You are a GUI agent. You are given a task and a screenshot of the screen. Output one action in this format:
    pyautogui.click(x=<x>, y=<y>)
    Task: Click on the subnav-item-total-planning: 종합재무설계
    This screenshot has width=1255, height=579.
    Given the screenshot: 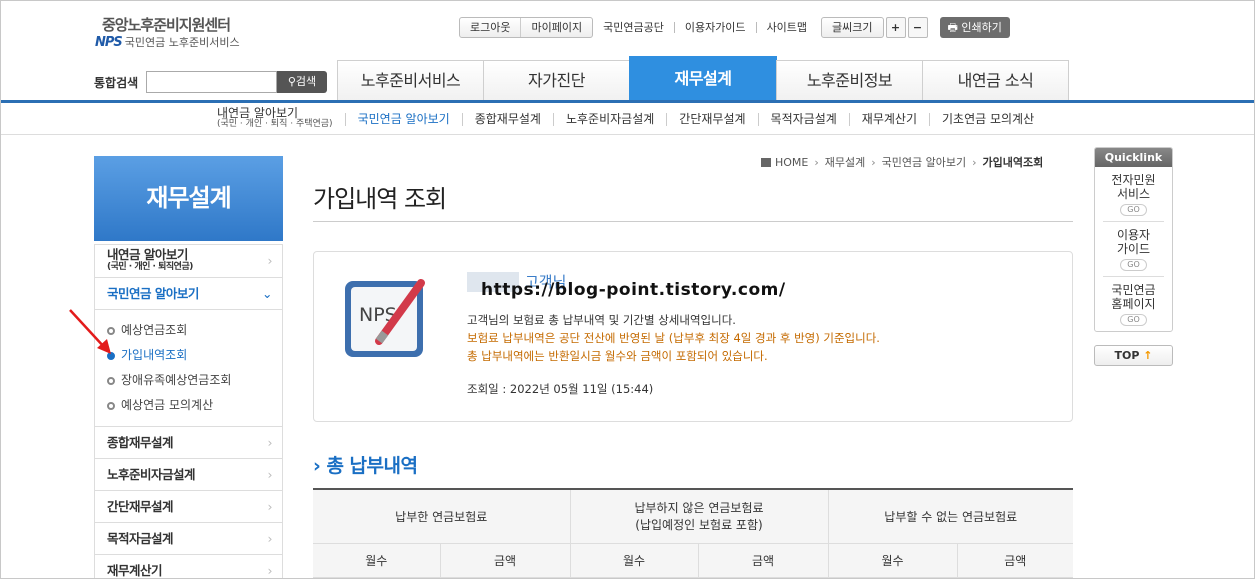 What is the action you would take?
    pyautogui.click(x=507, y=119)
    